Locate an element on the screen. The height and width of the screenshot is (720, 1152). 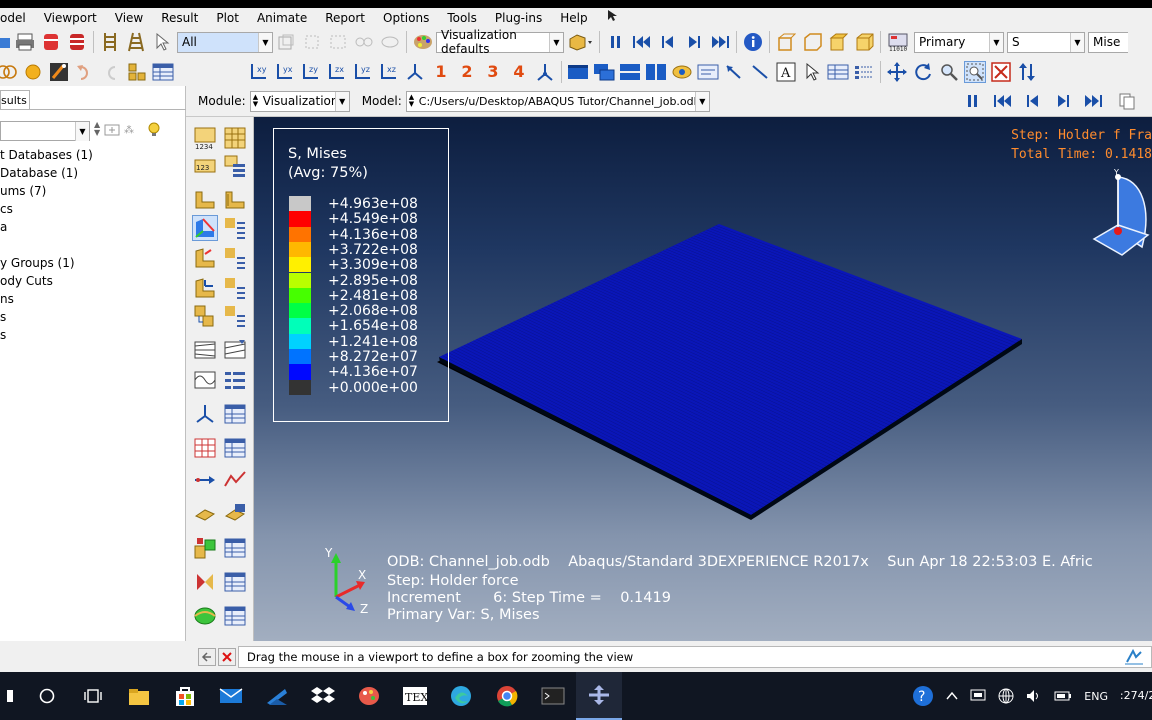
network-globe-icon is located at coordinates (1006, 696).